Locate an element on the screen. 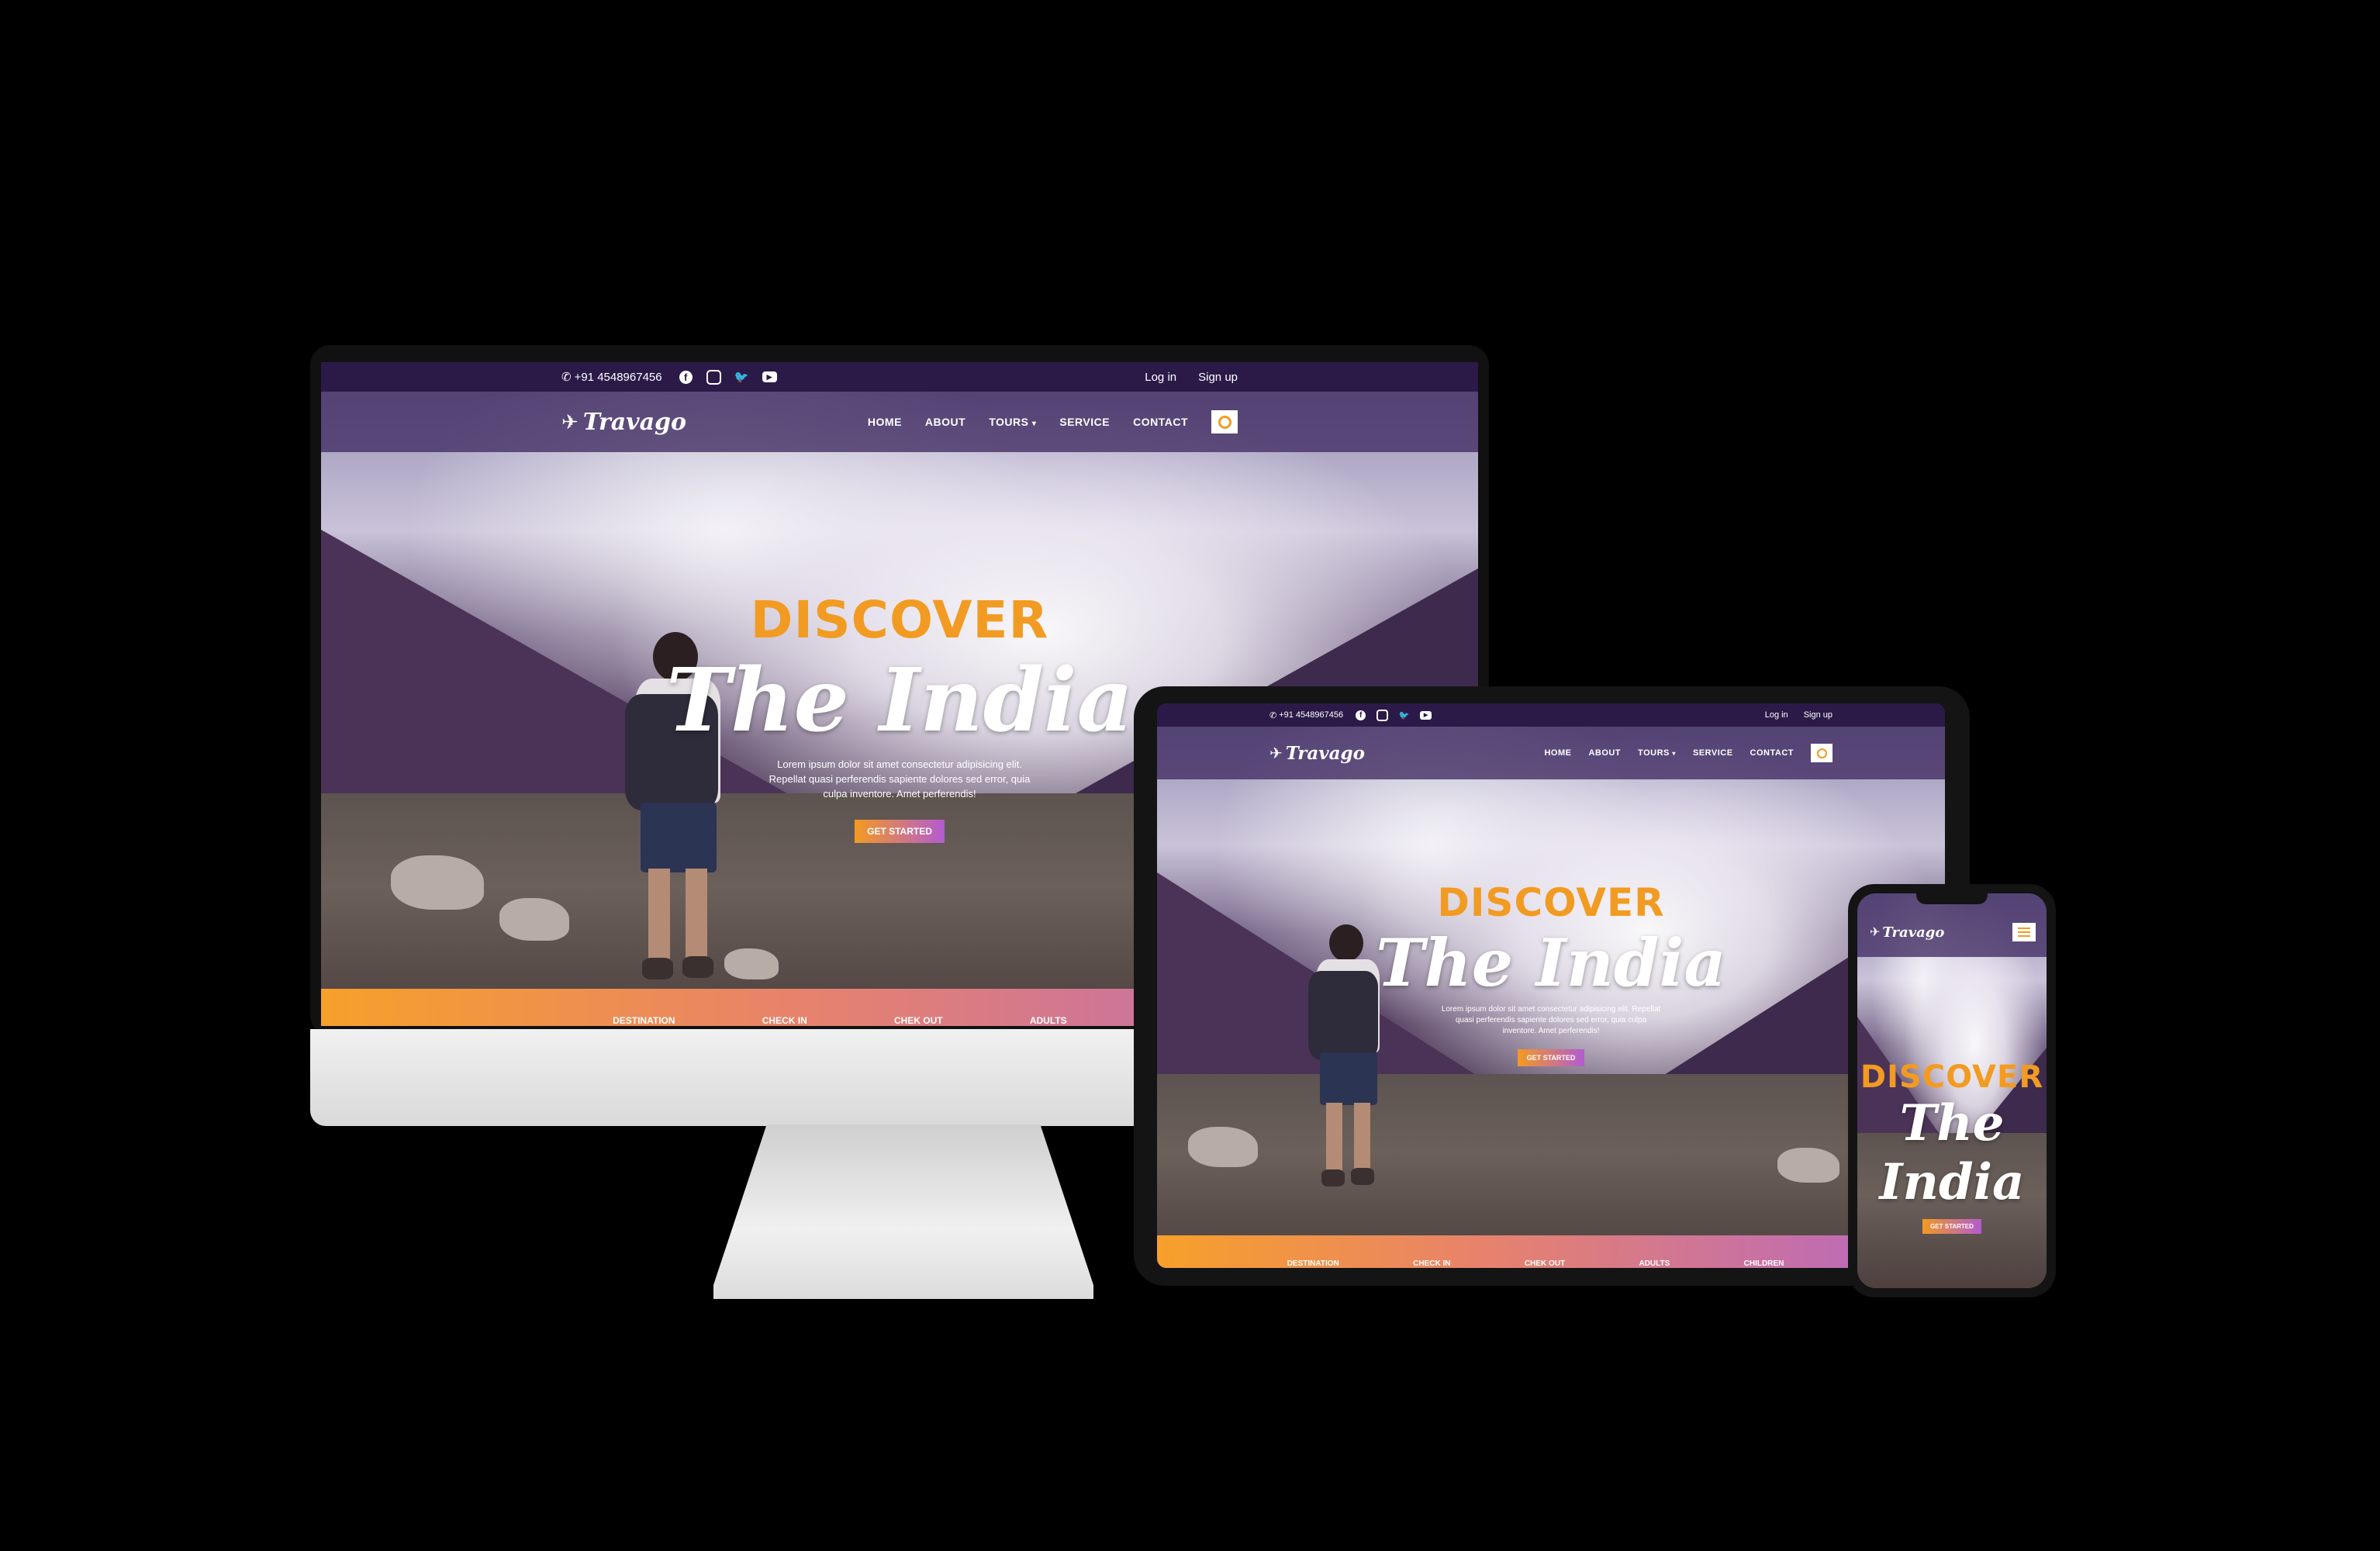 The height and width of the screenshot is (1551, 2380). hero-title-line2: India is located at coordinates (1952, 1182).